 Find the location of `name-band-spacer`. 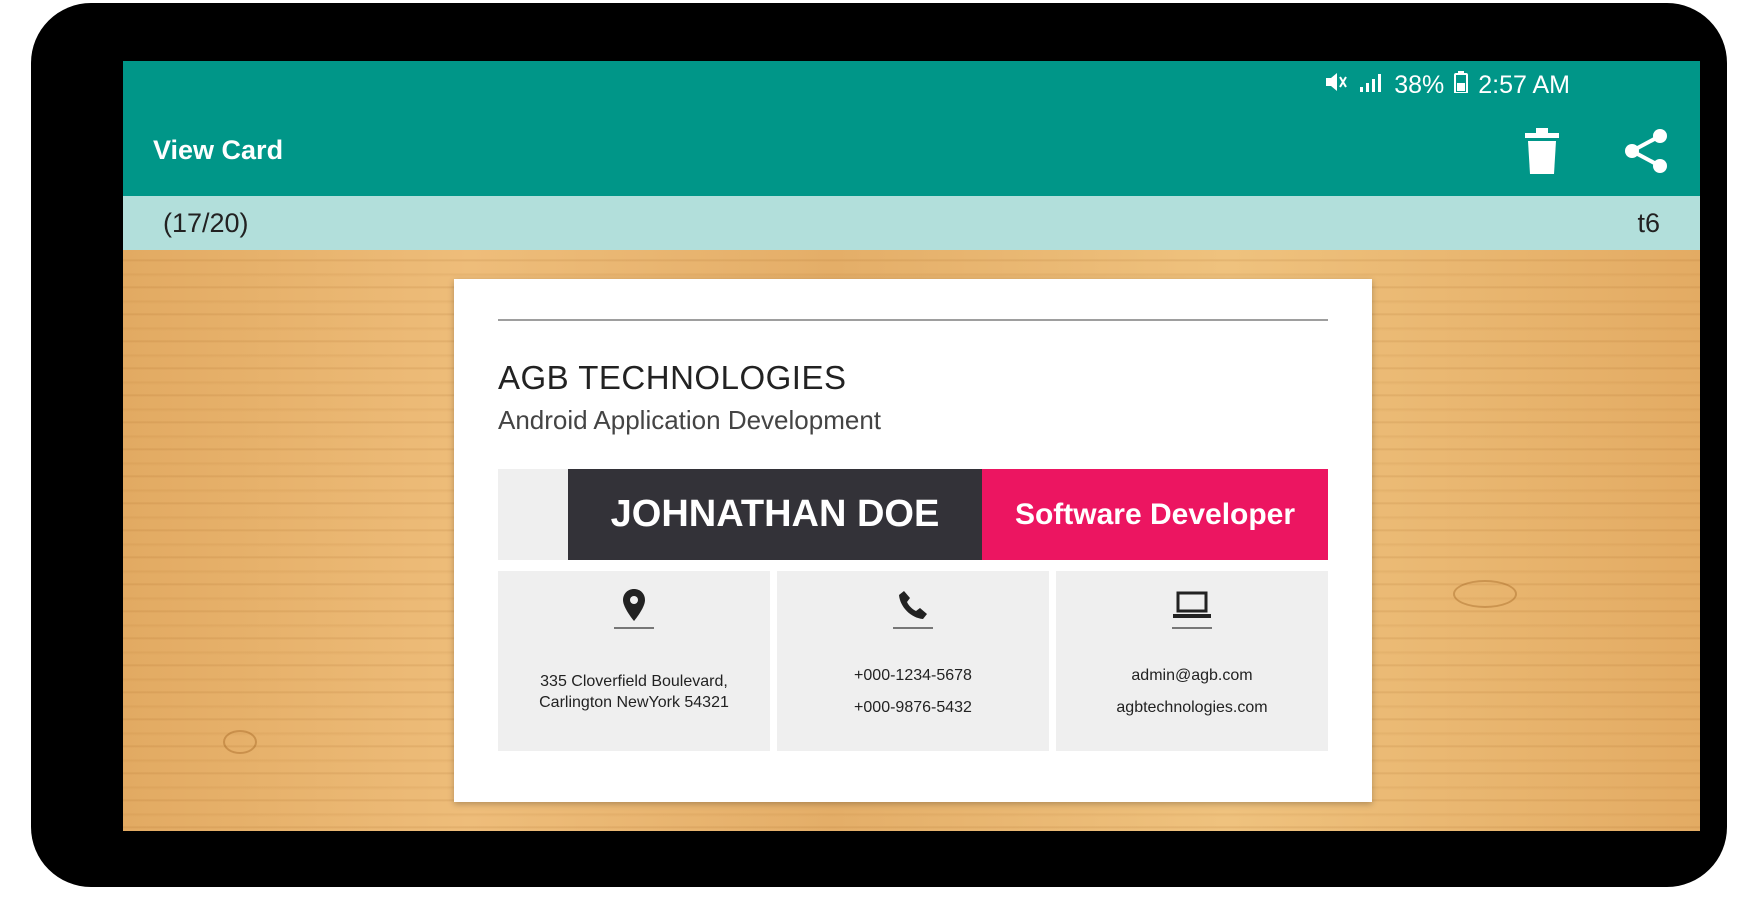

name-band-spacer is located at coordinates (533, 514).